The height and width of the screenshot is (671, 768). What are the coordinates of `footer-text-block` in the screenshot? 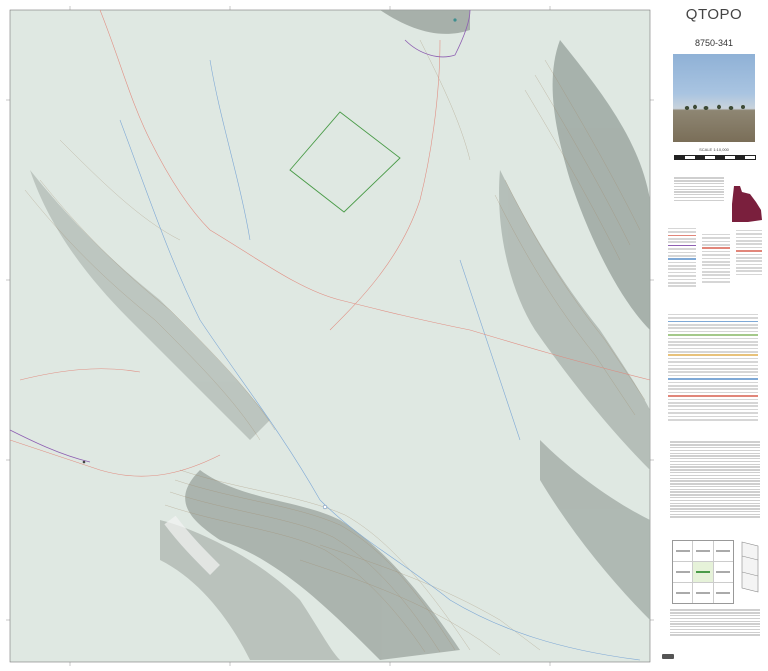 It's located at (715, 622).